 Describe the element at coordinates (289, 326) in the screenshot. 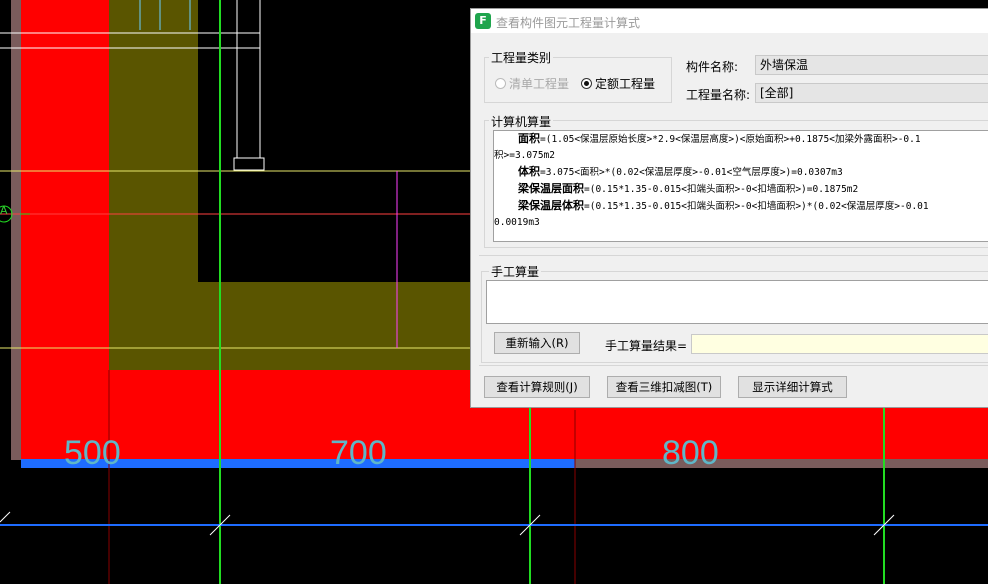

I see `olive-region-bottom` at that location.